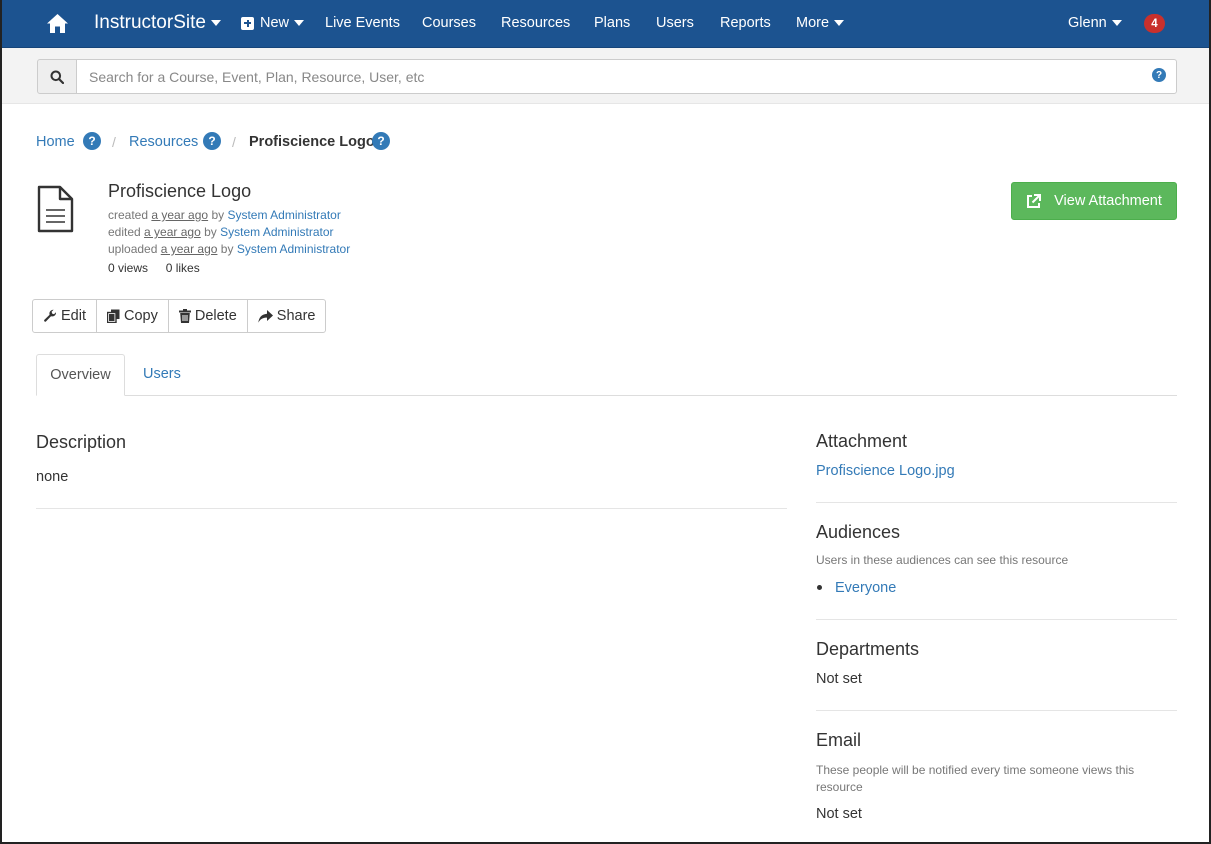 The width and height of the screenshot is (1211, 844). What do you see at coordinates (52, 477) in the screenshot?
I see `description-value: none` at bounding box center [52, 477].